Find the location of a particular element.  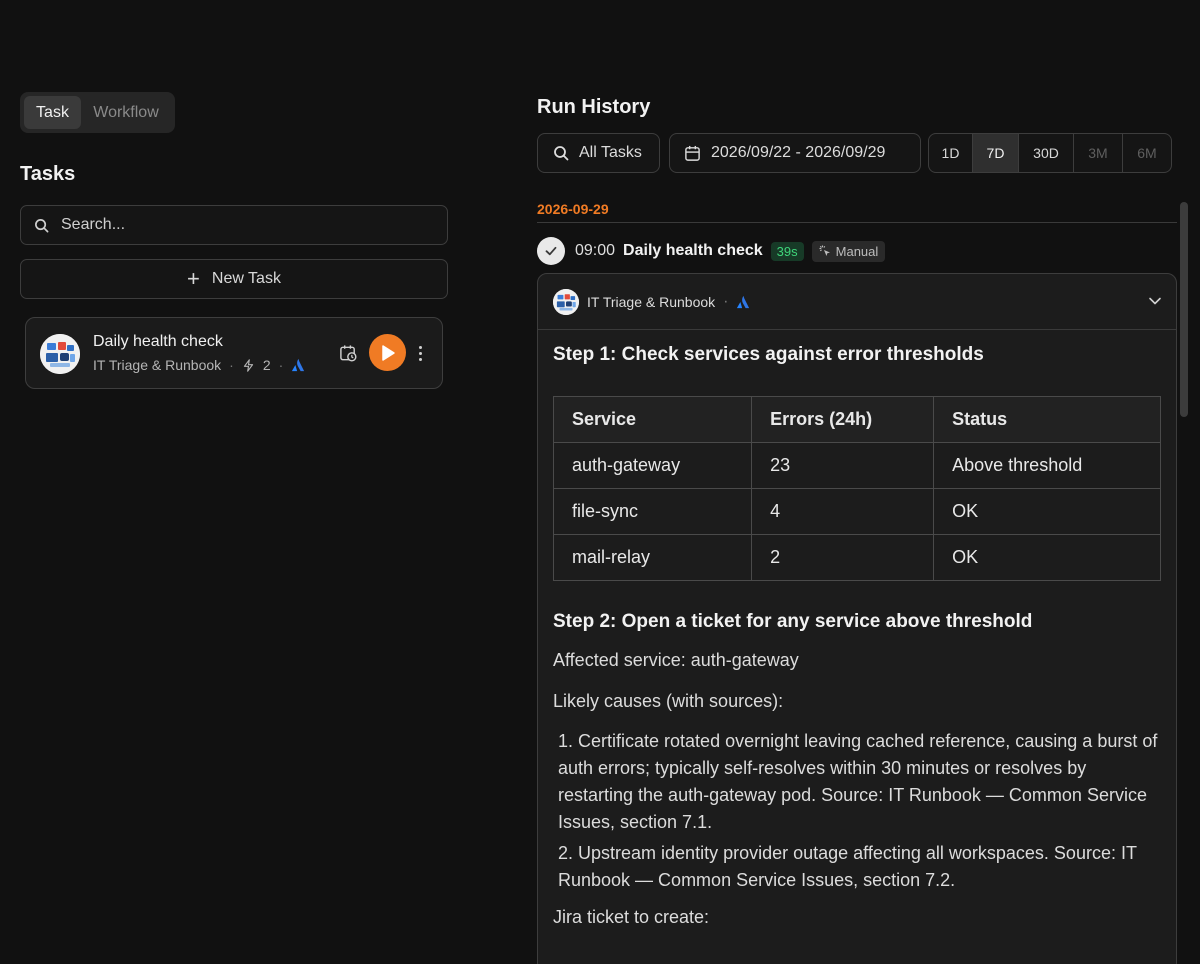

jira-intro: Jira ticket to create: is located at coordinates (631, 917).